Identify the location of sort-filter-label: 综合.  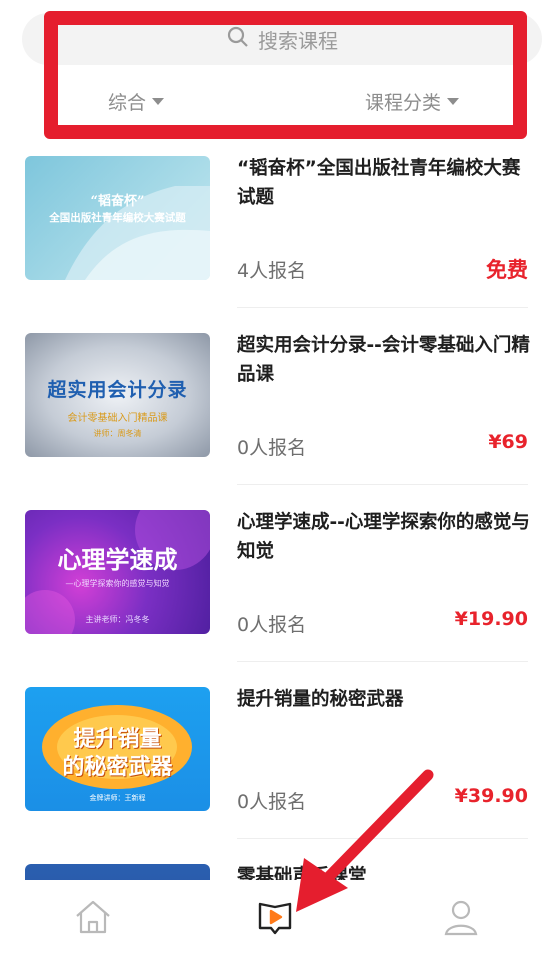
(127, 103).